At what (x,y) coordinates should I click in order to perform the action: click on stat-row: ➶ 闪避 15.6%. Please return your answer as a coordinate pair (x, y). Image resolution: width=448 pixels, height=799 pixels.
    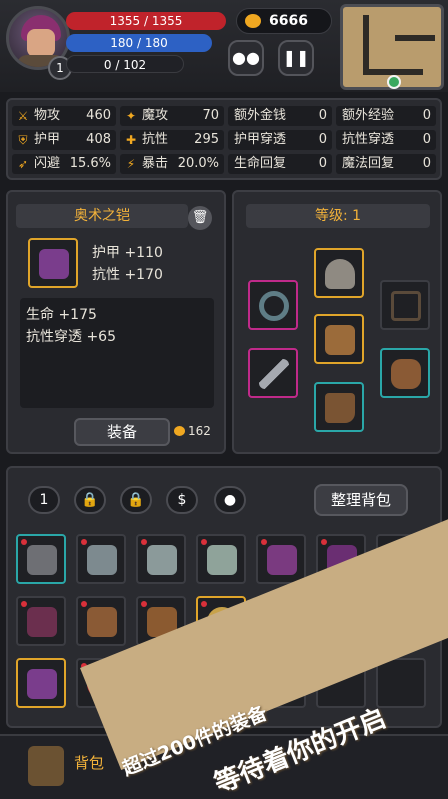
    Looking at the image, I should click on (64, 164).